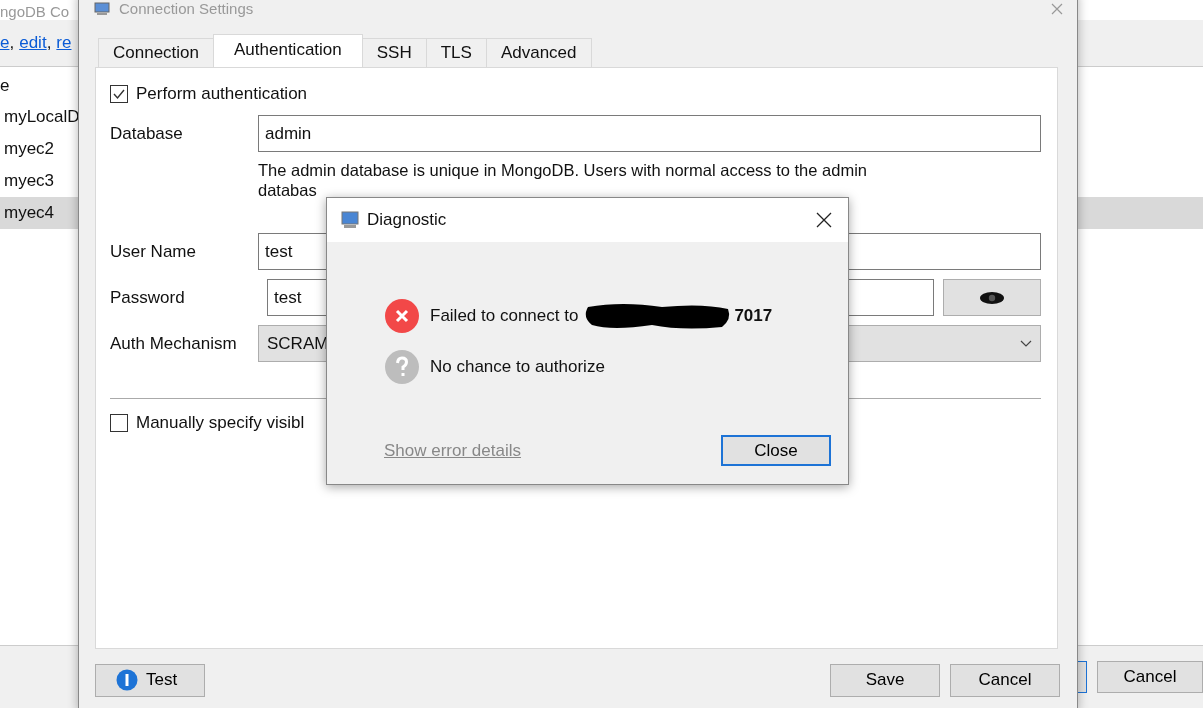  I want to click on save-button: Save, so click(885, 680).